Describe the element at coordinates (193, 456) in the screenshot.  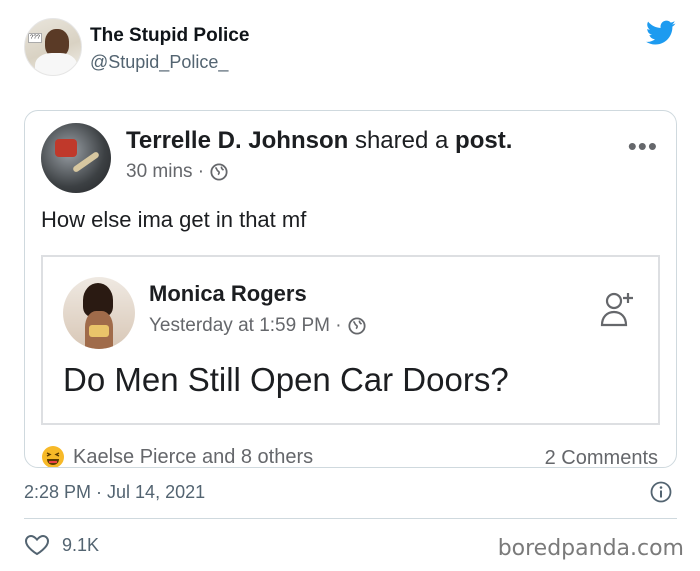
I see `reactions-text: Kaelse Pierce and 8 others` at that location.